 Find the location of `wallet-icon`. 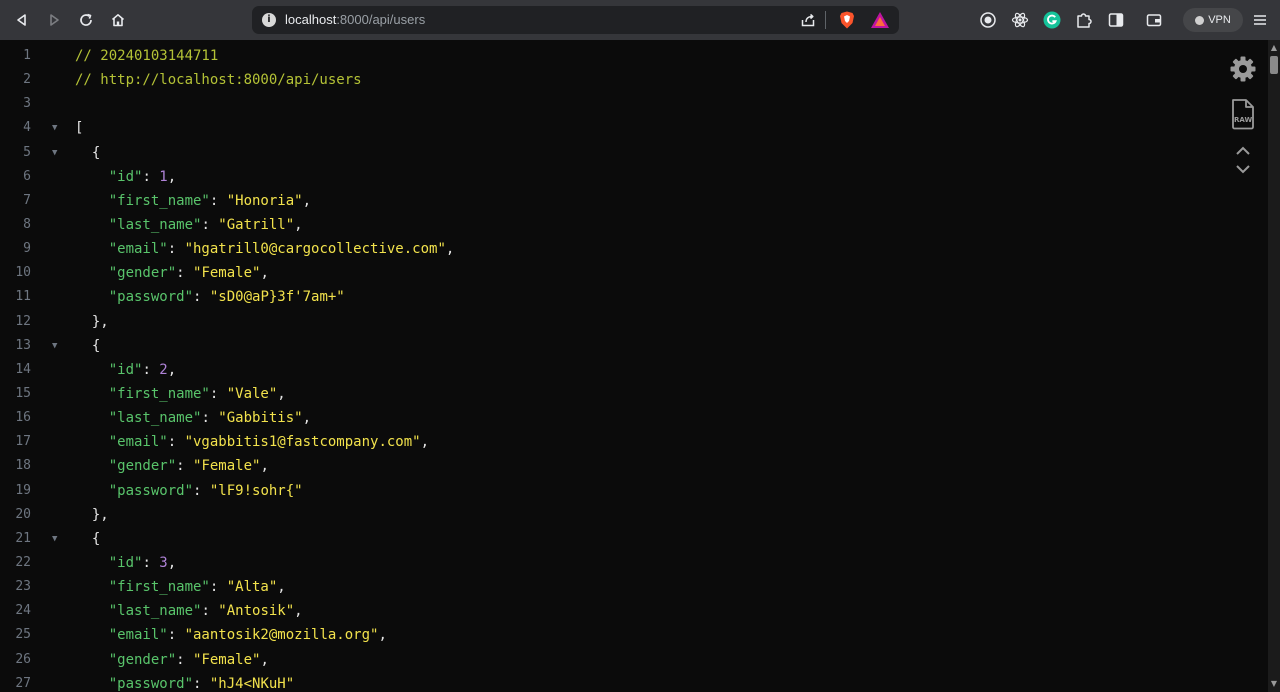

wallet-icon is located at coordinates (1154, 20).